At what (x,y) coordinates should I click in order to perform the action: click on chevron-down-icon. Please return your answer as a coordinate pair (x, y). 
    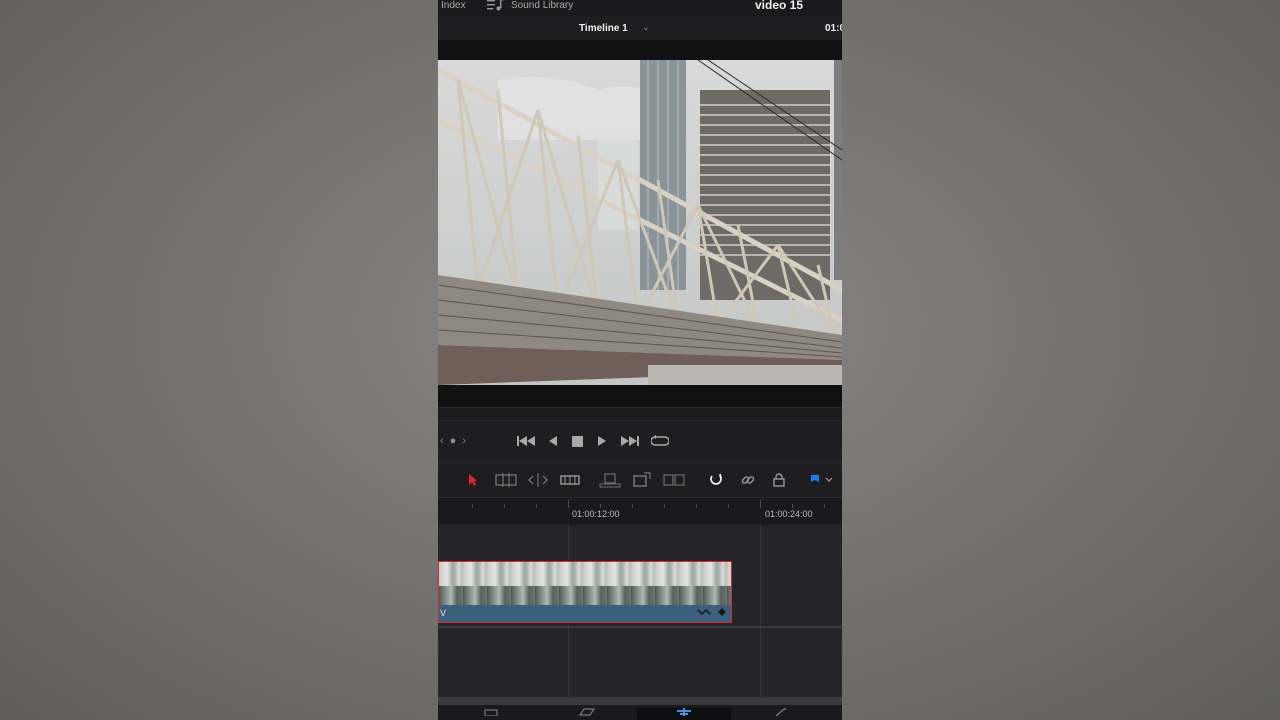
    Looking at the image, I should click on (829, 479).